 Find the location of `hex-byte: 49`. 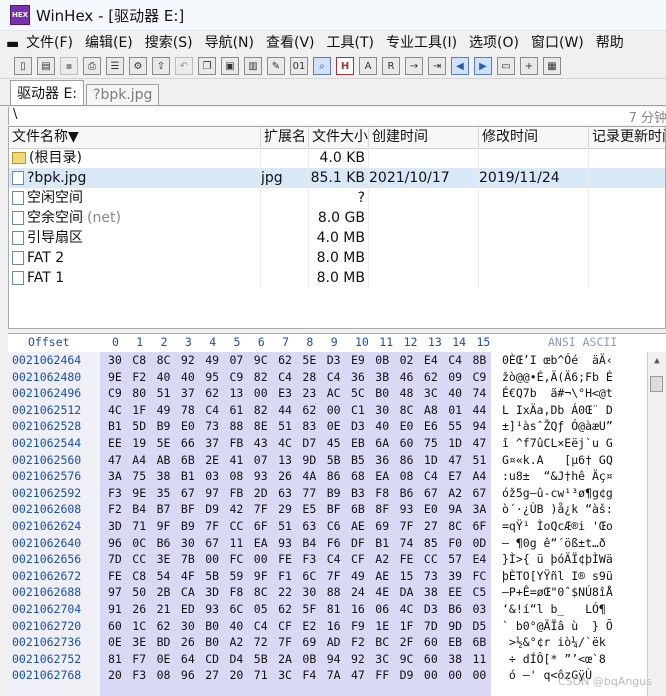

hex-byte: 49 is located at coordinates (212, 360).